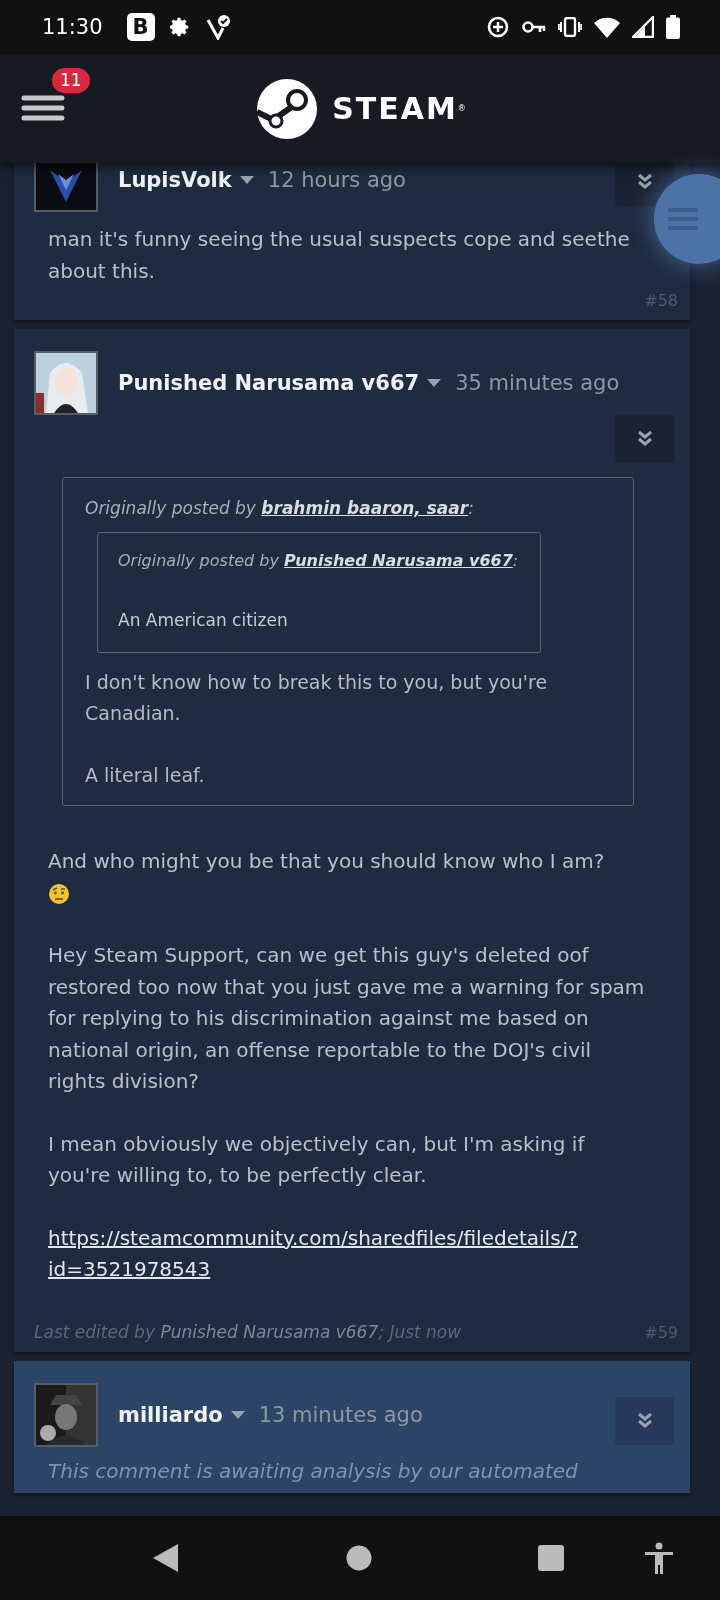 The width and height of the screenshot is (720, 1600). What do you see at coordinates (349, 1254) in the screenshot?
I see `comment-link: https://steamcommunity.com/sharedfiles/filedetails/?id=3521978543` at bounding box center [349, 1254].